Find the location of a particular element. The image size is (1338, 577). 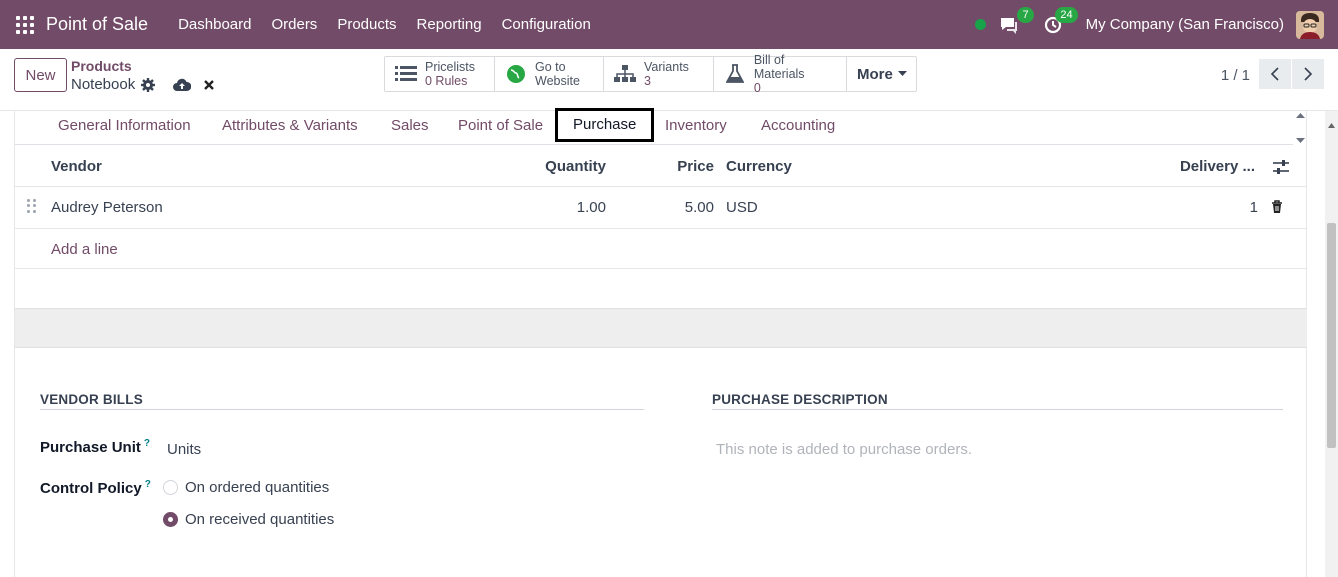

vendor-bills-title: VENDOR BILLS is located at coordinates (91, 399).